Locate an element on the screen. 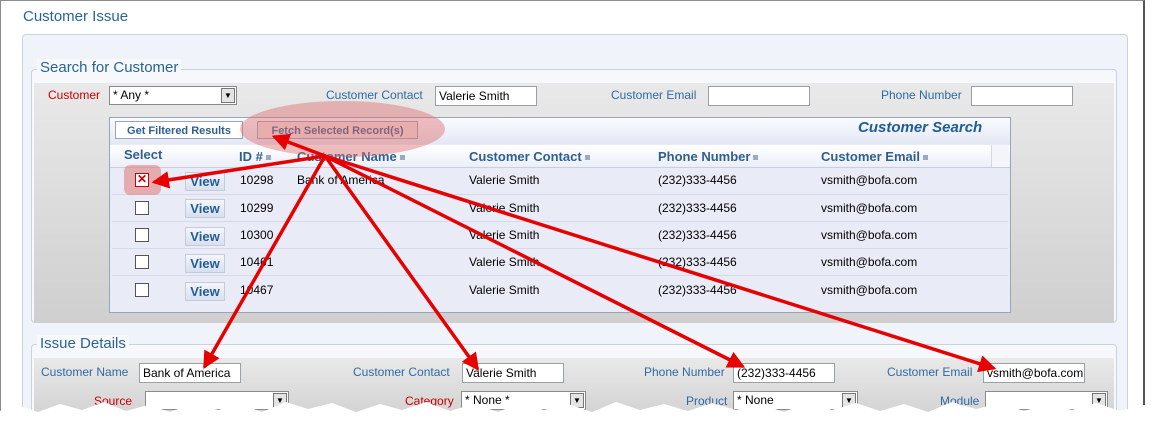  arrow-to-contact is located at coordinates (401, 262).